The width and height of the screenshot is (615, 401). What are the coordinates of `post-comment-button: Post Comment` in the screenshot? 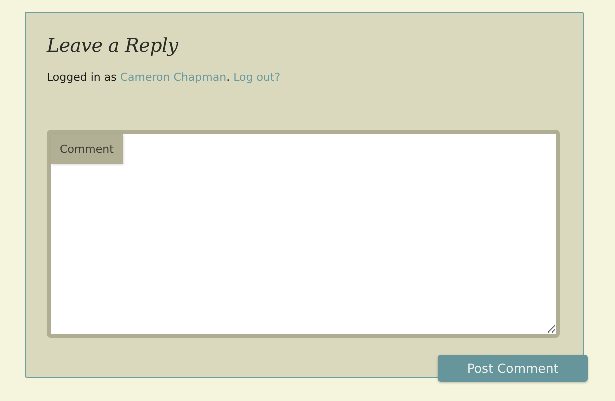 It's located at (513, 368).